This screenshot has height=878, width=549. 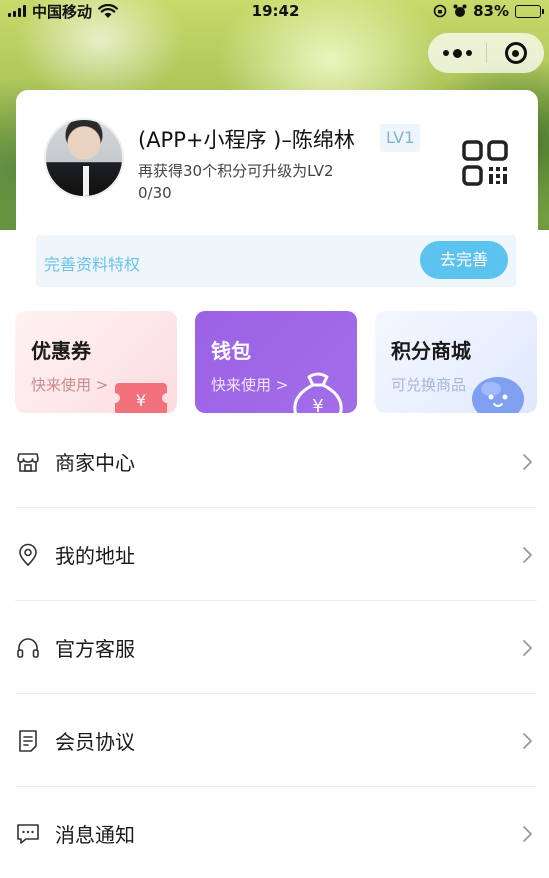 I want to click on menu-label: 消息通知, so click(x=95, y=835).